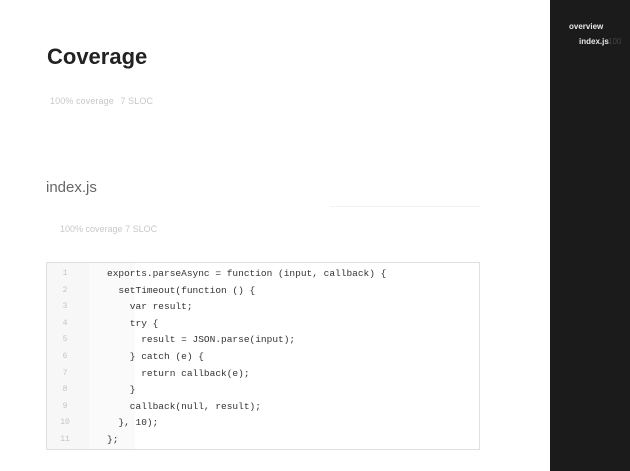 Image resolution: width=630 pixels, height=471 pixels. Describe the element at coordinates (150, 307) in the screenshot. I see `line-source: var result;` at that location.